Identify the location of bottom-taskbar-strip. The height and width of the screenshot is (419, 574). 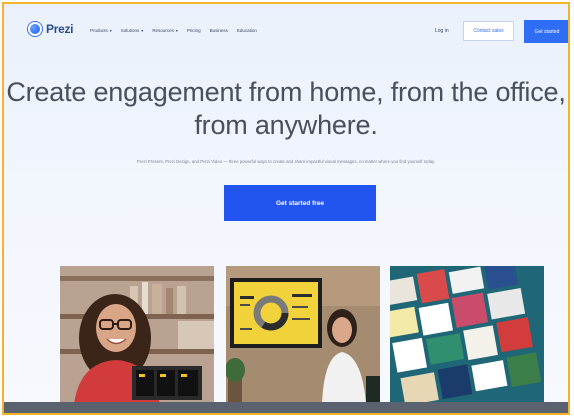
(286, 407).